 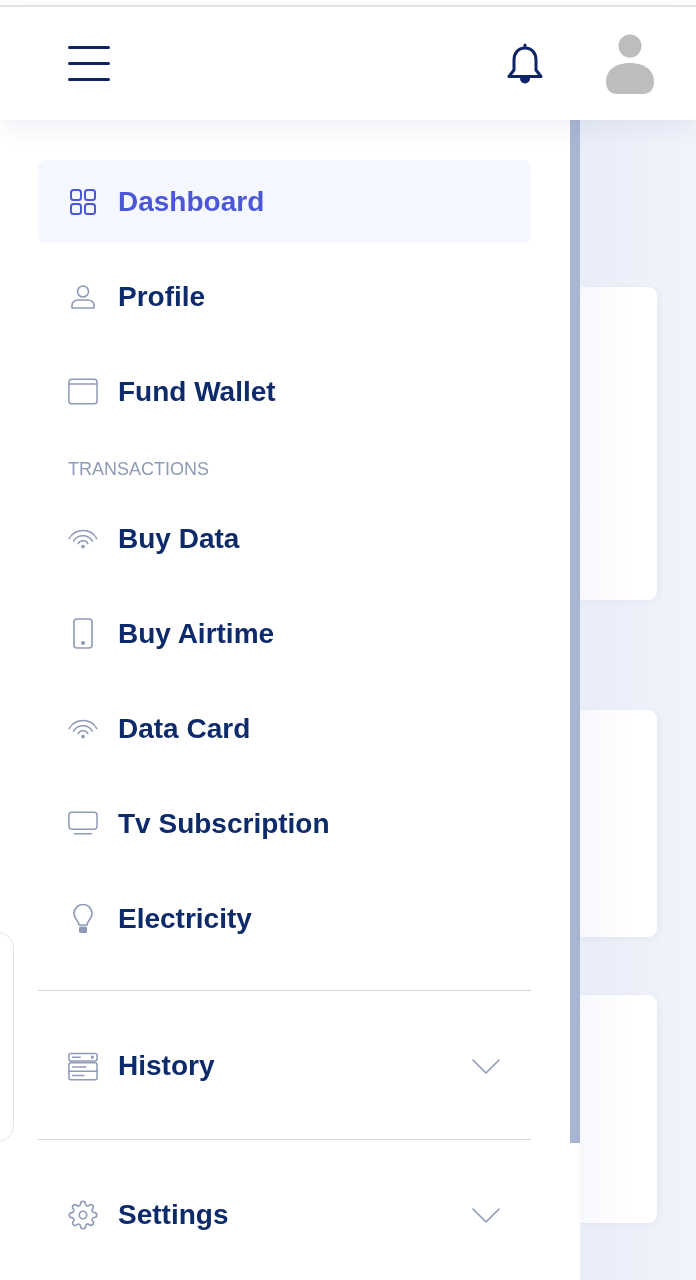 I want to click on section-heading: TRANSACTIONS, so click(x=138, y=469).